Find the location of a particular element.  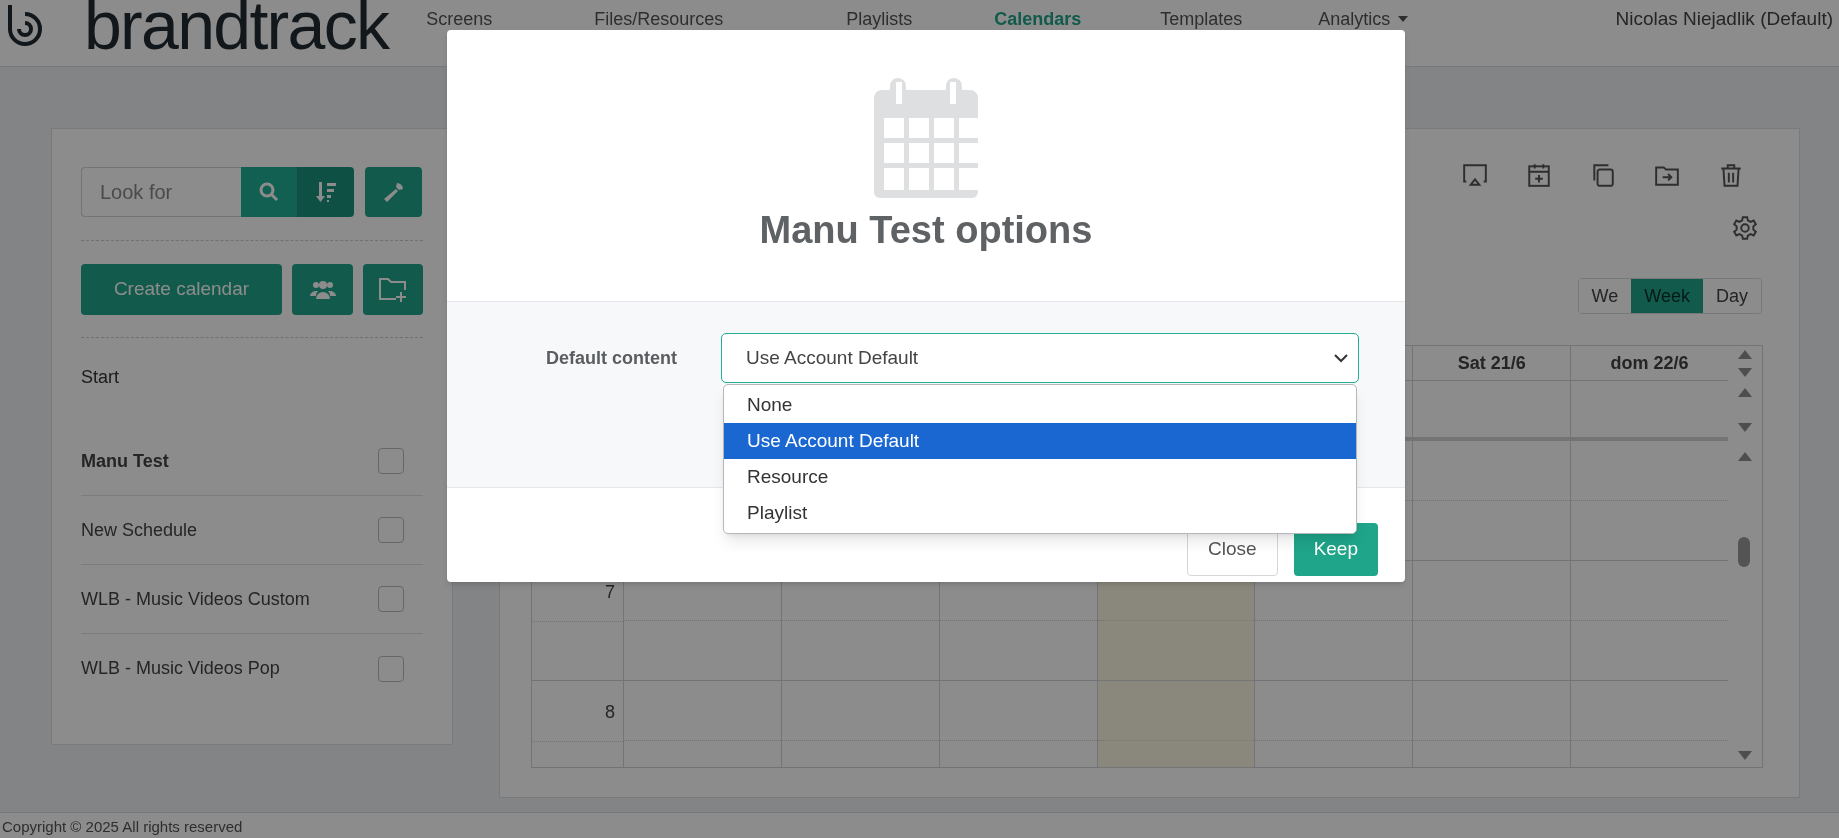

sort-button is located at coordinates (325, 192).